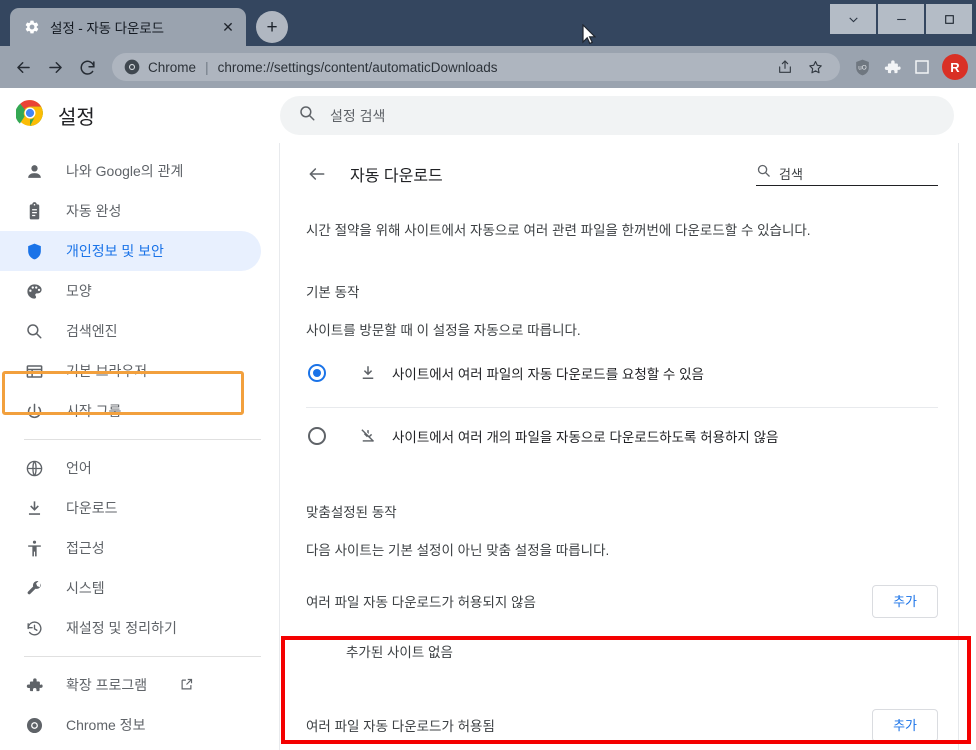 The width and height of the screenshot is (976, 750). Describe the element at coordinates (622, 174) in the screenshot. I see `subpage-header: 자동 다운로드 검색` at that location.